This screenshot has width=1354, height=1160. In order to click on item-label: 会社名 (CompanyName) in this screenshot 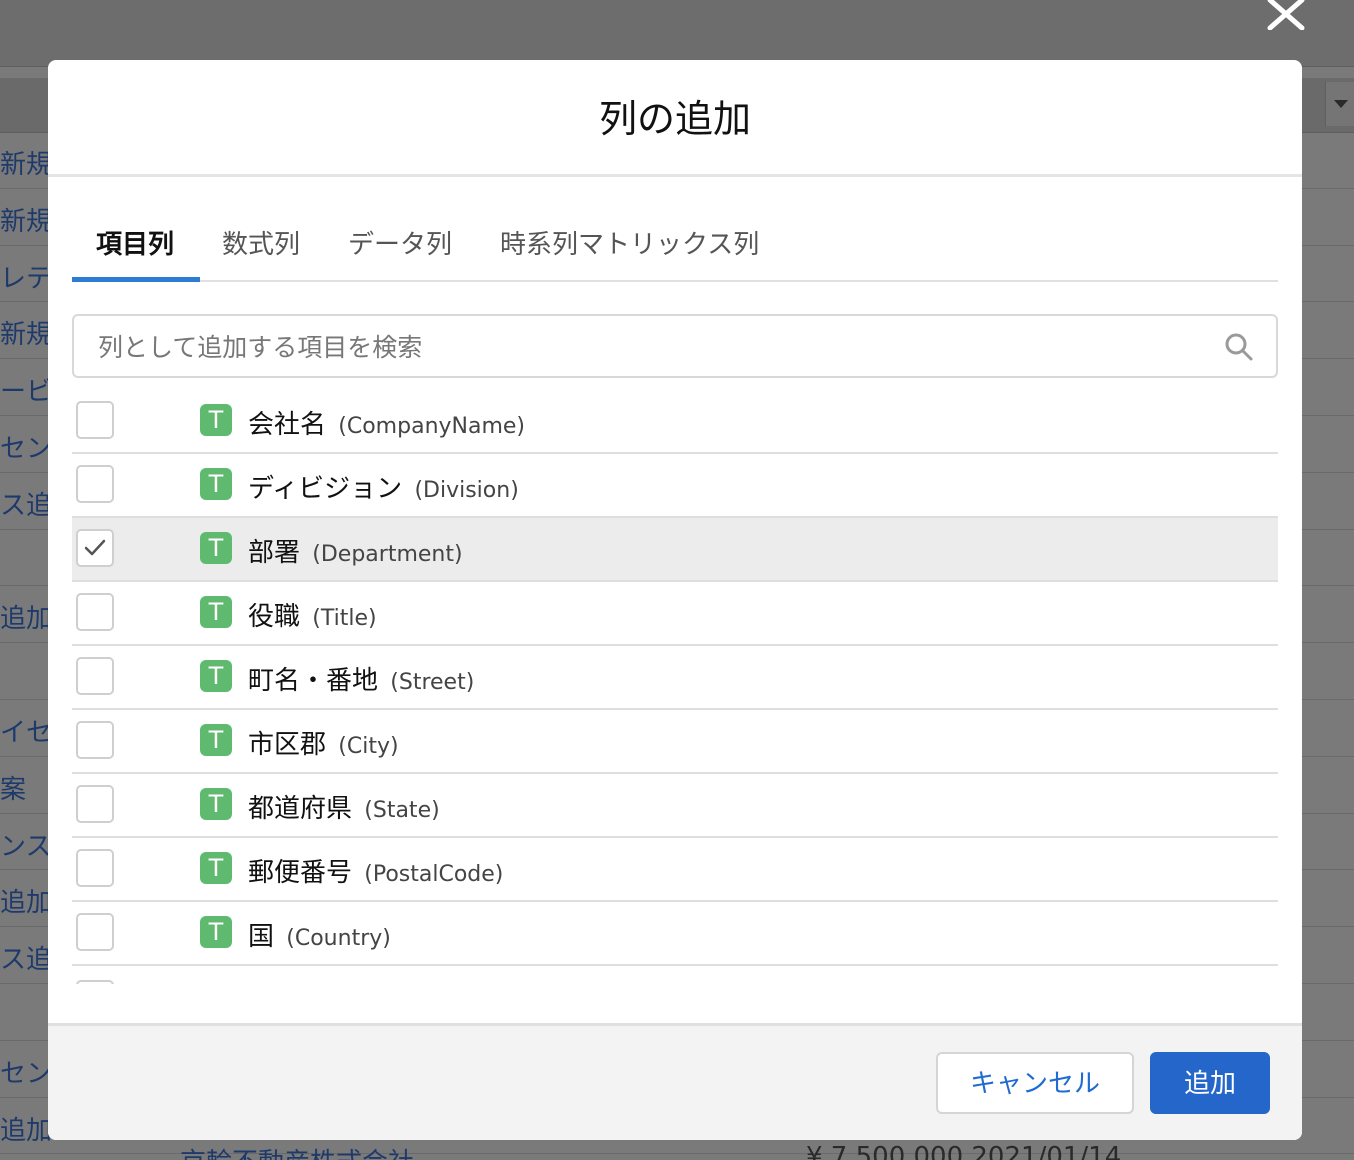, I will do `click(386, 422)`.